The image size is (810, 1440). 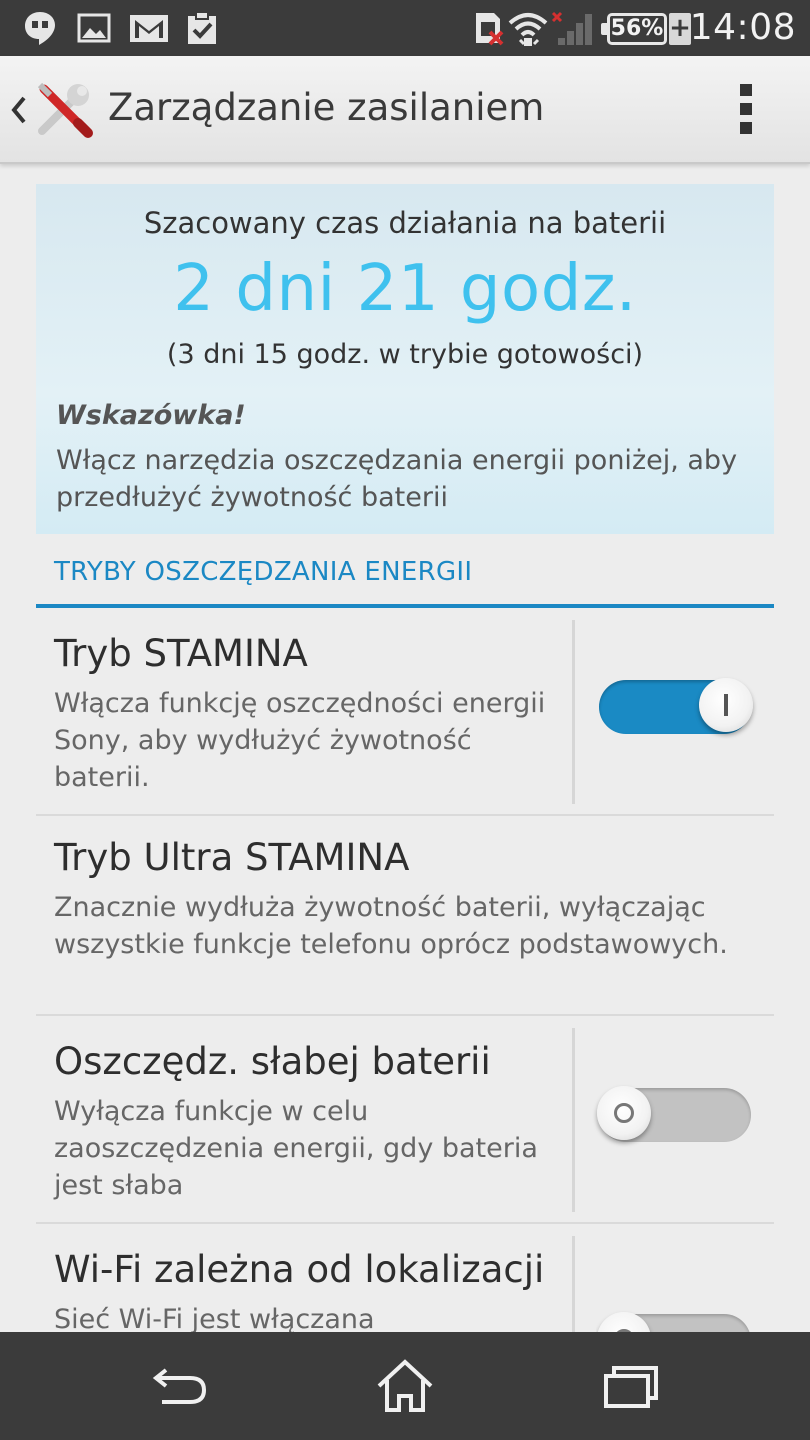 What do you see at coordinates (232, 857) in the screenshot?
I see `item-title: Tryb Ultra STAMINA` at bounding box center [232, 857].